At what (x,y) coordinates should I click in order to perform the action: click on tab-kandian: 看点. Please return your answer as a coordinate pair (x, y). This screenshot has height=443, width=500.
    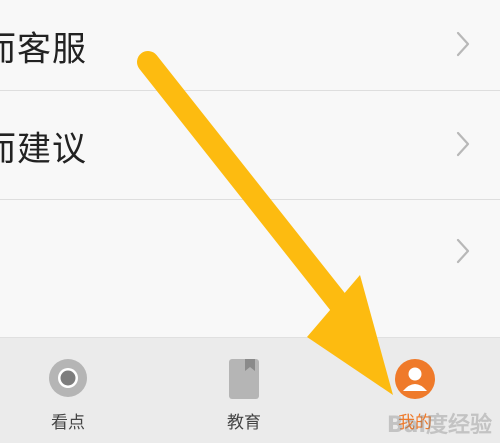
    Looking at the image, I should click on (68, 390).